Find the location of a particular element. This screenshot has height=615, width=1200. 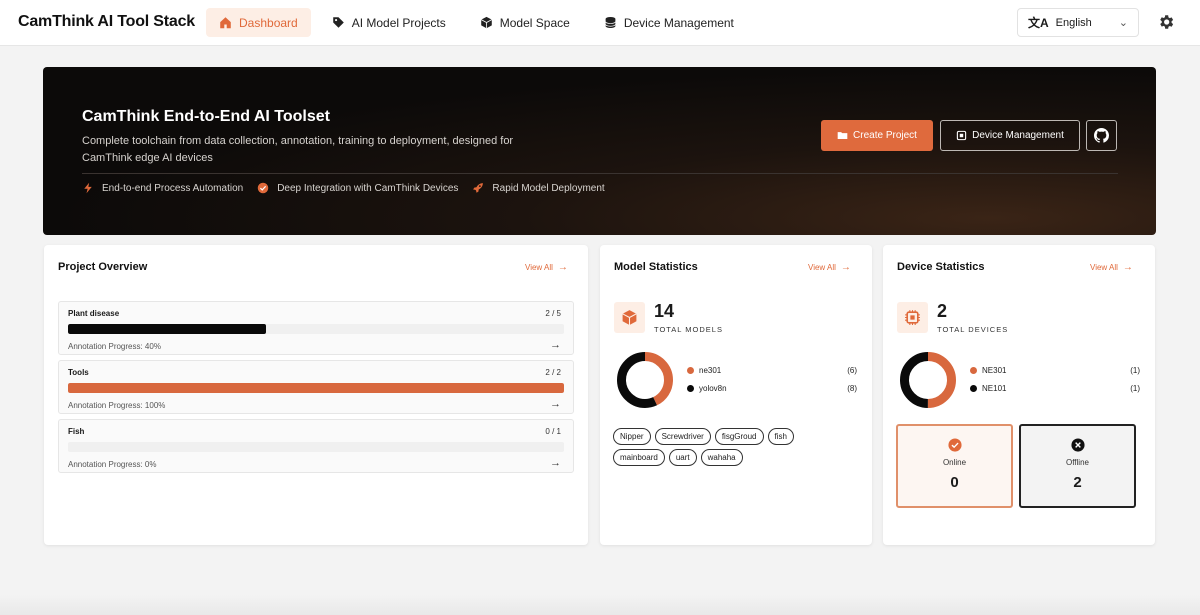

projects-view-all-link: View All → is located at coordinates (546, 267).